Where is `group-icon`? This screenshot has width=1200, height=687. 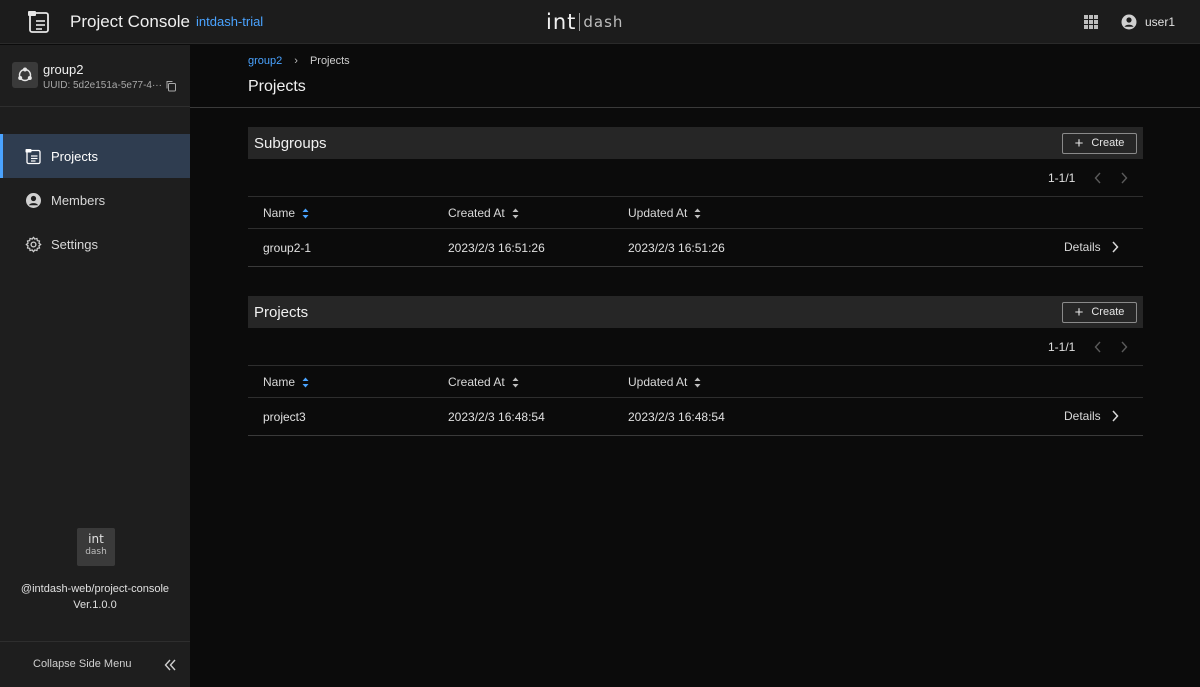 group-icon is located at coordinates (25, 74).